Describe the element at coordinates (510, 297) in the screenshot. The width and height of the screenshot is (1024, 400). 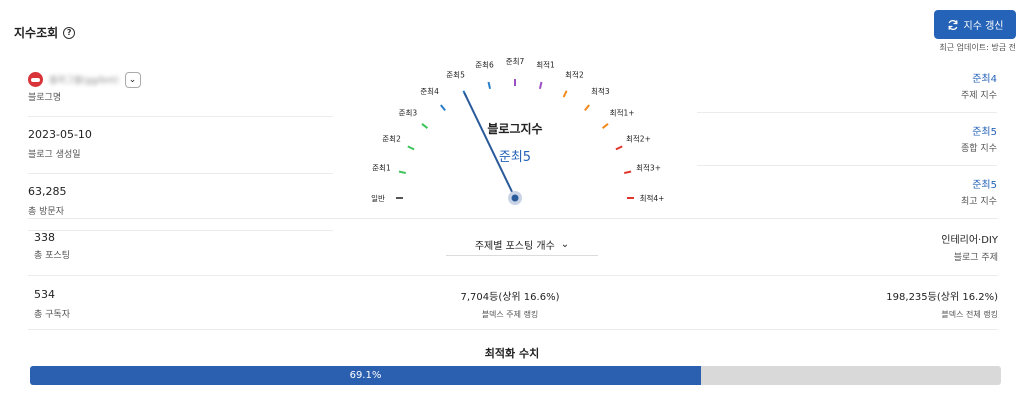
I see `topic-rank-value: 7,704등(상위 16.6%)` at that location.